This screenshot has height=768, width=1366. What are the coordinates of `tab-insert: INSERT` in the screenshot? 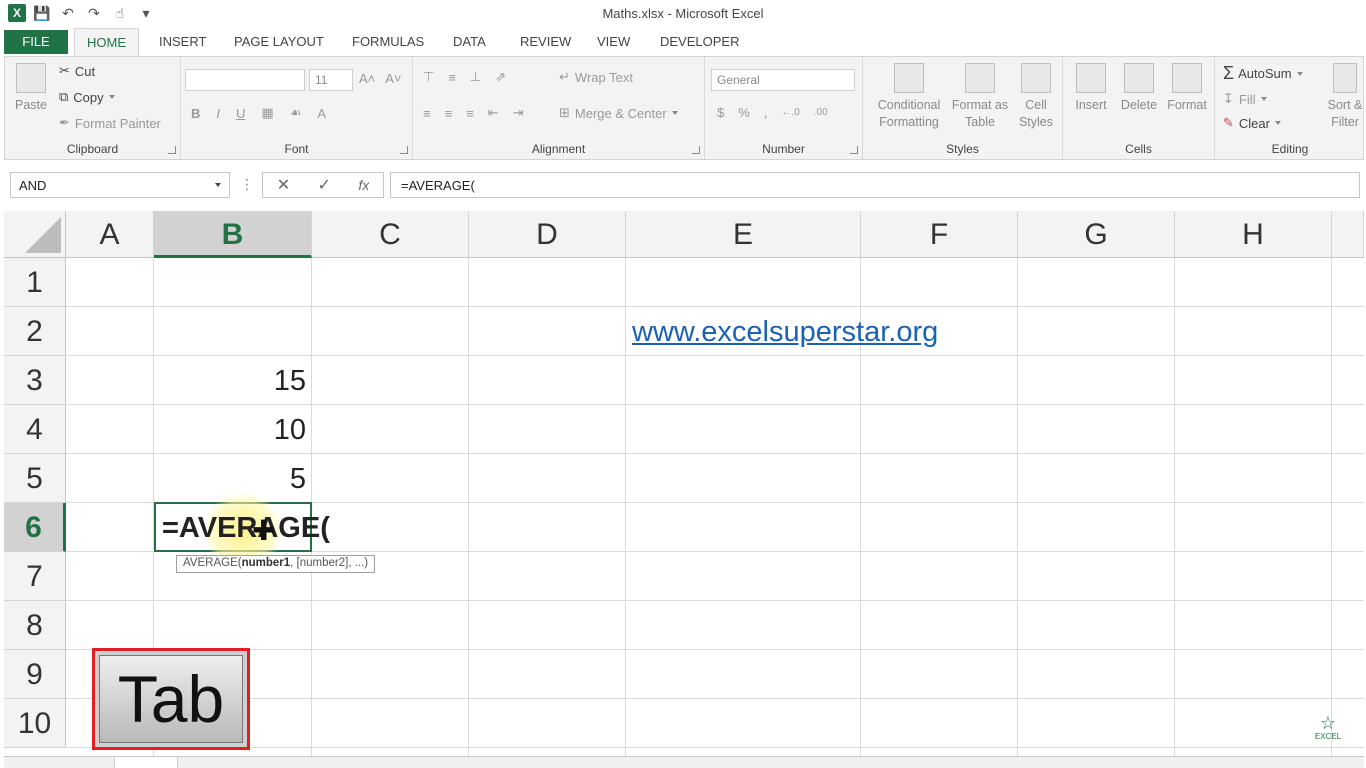 It's located at (182, 42).